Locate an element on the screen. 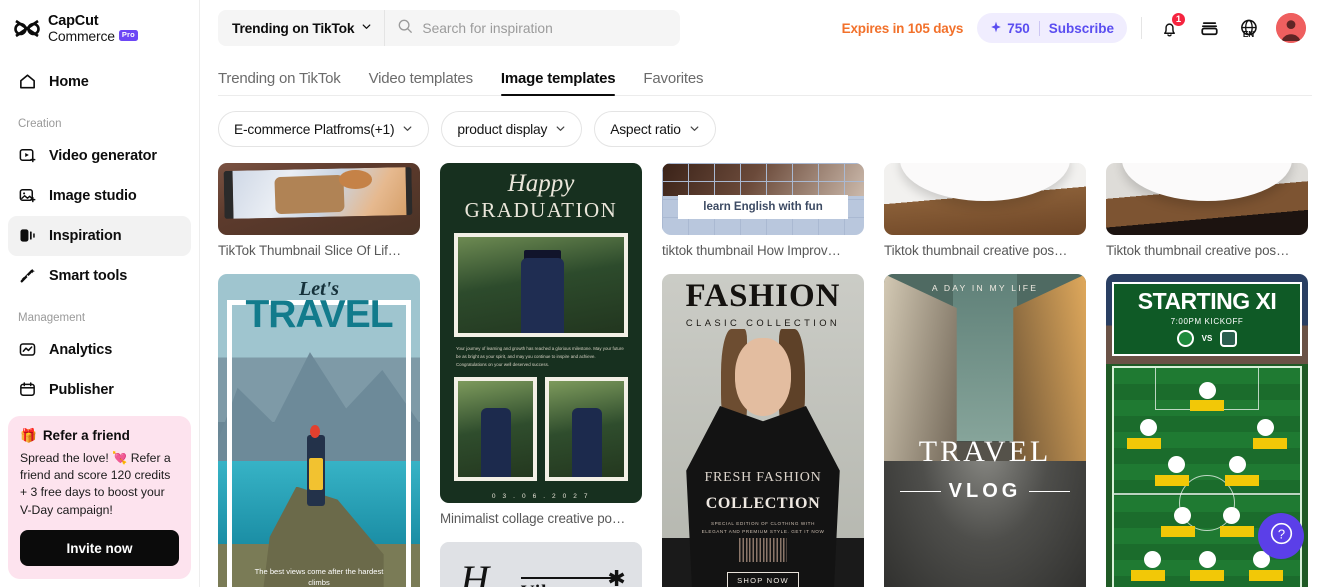 The image size is (1322, 587). artwork-xi-vs: VS is located at coordinates (1207, 338).